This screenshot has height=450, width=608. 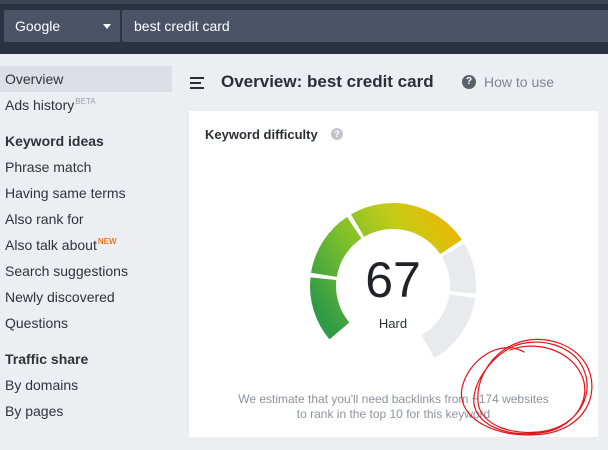 What do you see at coordinates (365, 26) in the screenshot?
I see `keyword-search-input` at bounding box center [365, 26].